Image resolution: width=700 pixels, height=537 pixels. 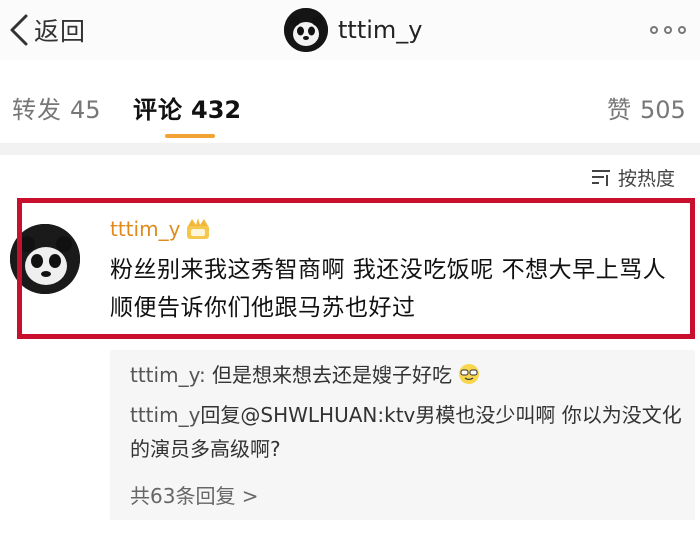 I want to click on back-button: 返回, so click(x=47, y=30).